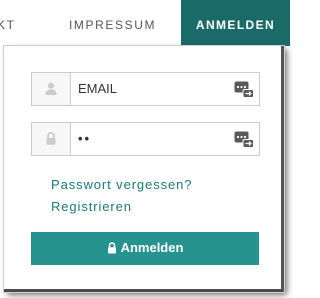 The image size is (320, 298). I want to click on forgot-password-link: Passwort vergessen?, so click(121, 184).